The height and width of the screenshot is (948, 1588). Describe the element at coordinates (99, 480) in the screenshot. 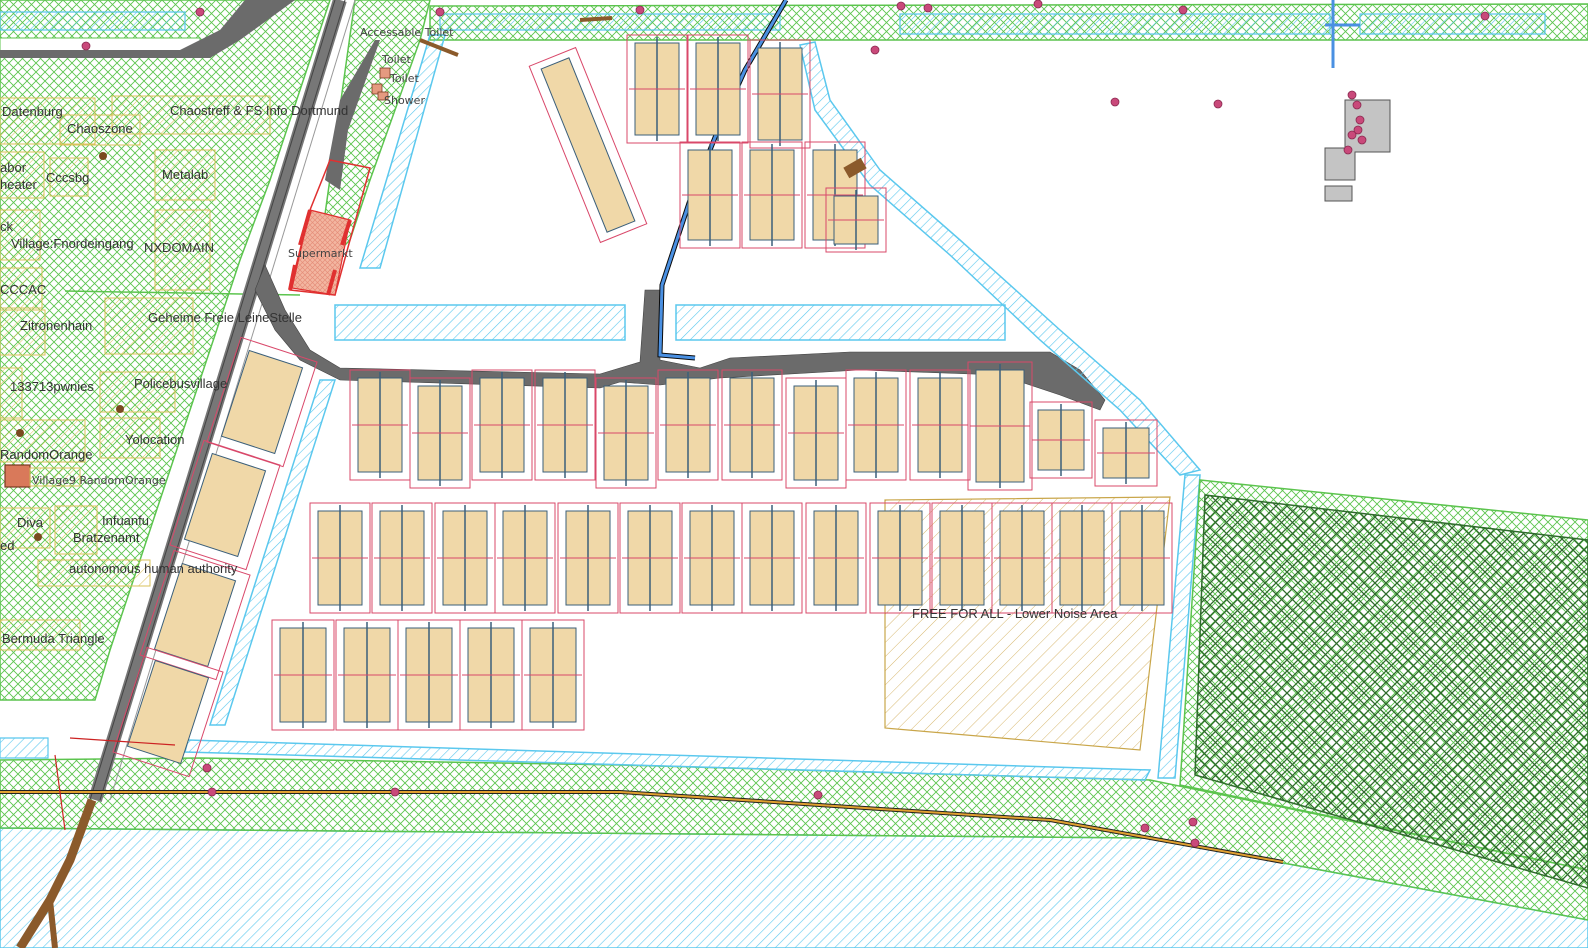

I see `label-village9: Village9 RandomOrange` at that location.